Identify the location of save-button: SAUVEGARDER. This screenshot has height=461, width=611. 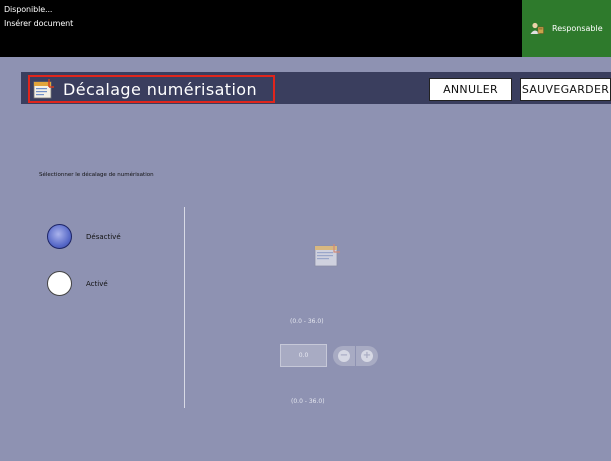
(565, 89).